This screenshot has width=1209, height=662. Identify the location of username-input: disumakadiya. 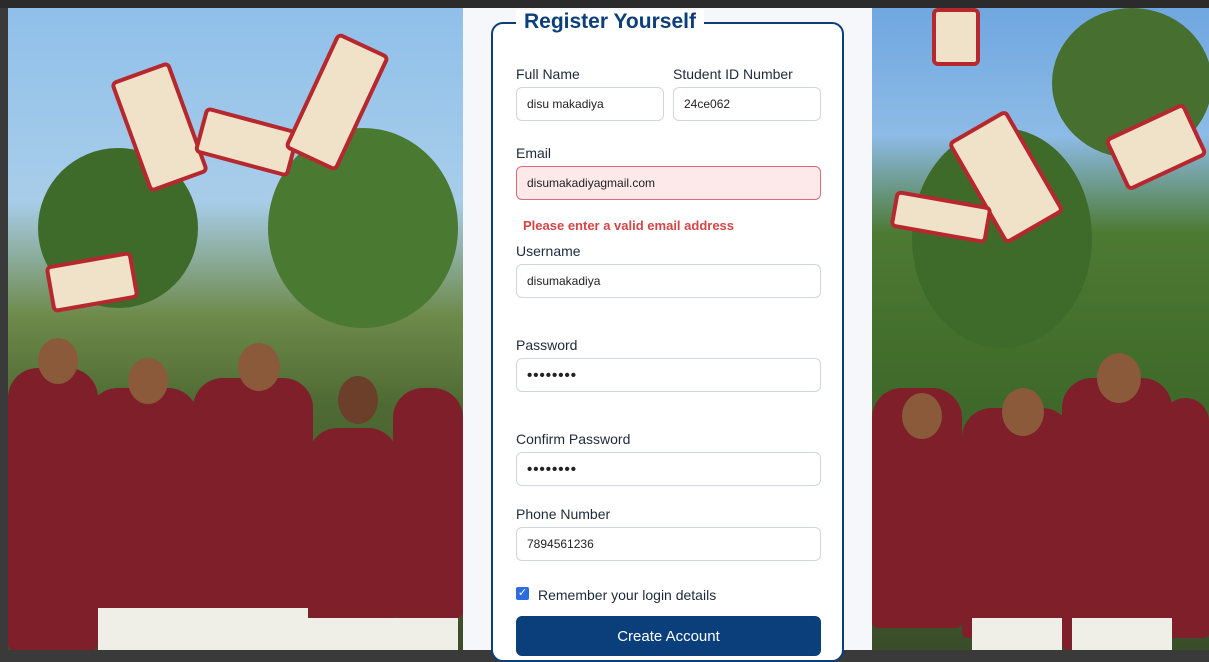
(668, 281).